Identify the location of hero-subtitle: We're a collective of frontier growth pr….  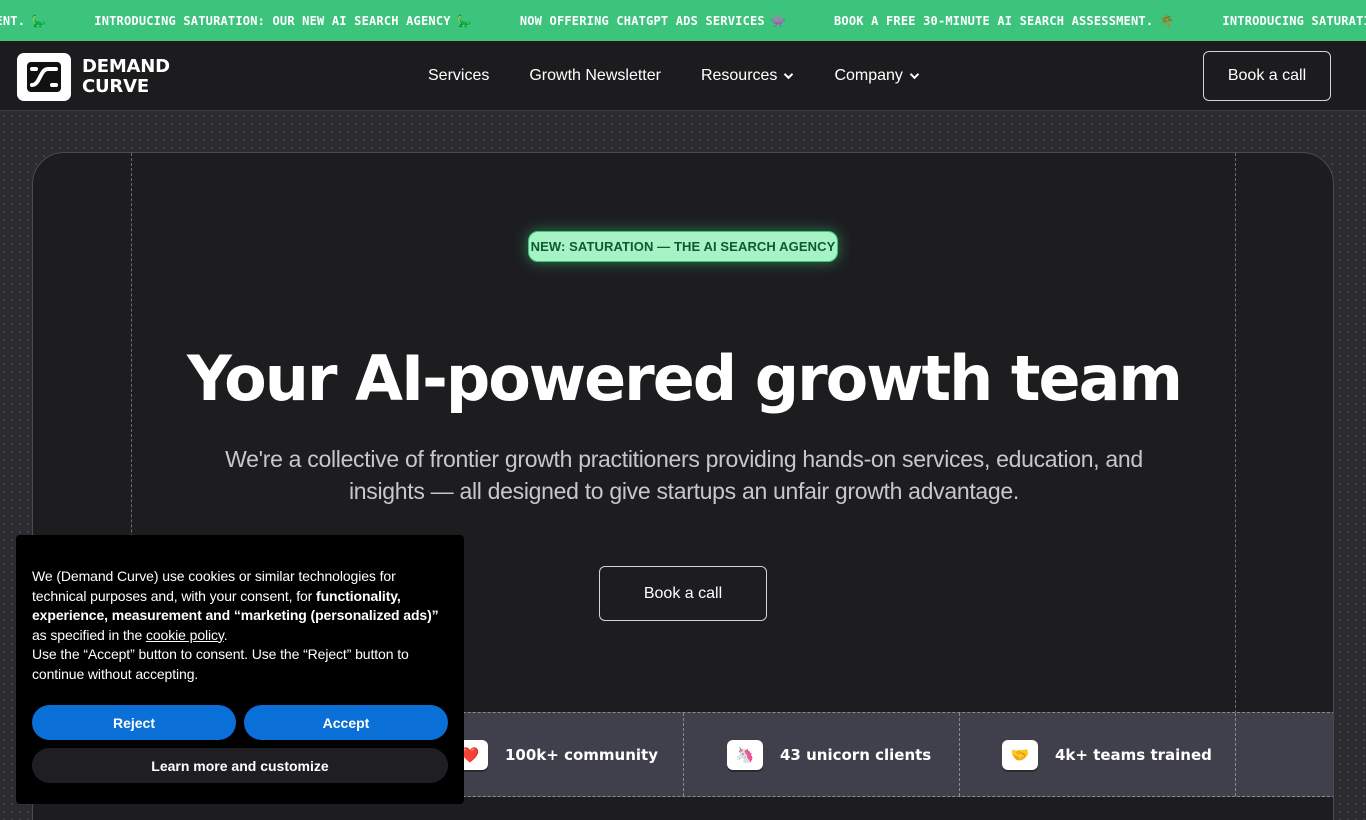
(684, 475).